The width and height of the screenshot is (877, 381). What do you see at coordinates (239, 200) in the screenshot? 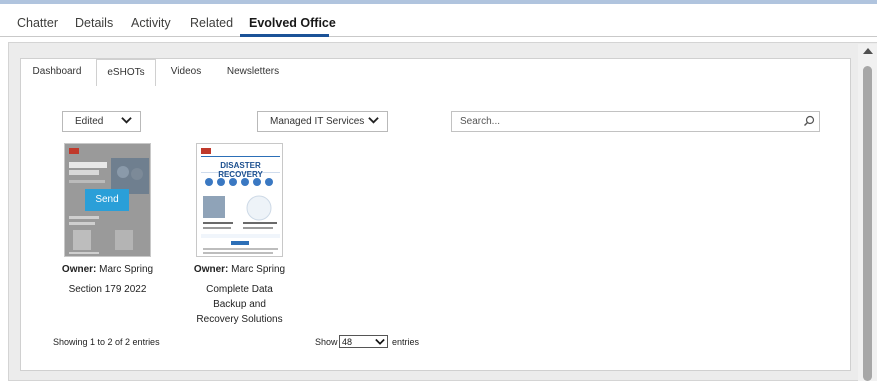
I see `eshot-thumbnail-disaster-recovery: DISASTER RECOVERY` at bounding box center [239, 200].